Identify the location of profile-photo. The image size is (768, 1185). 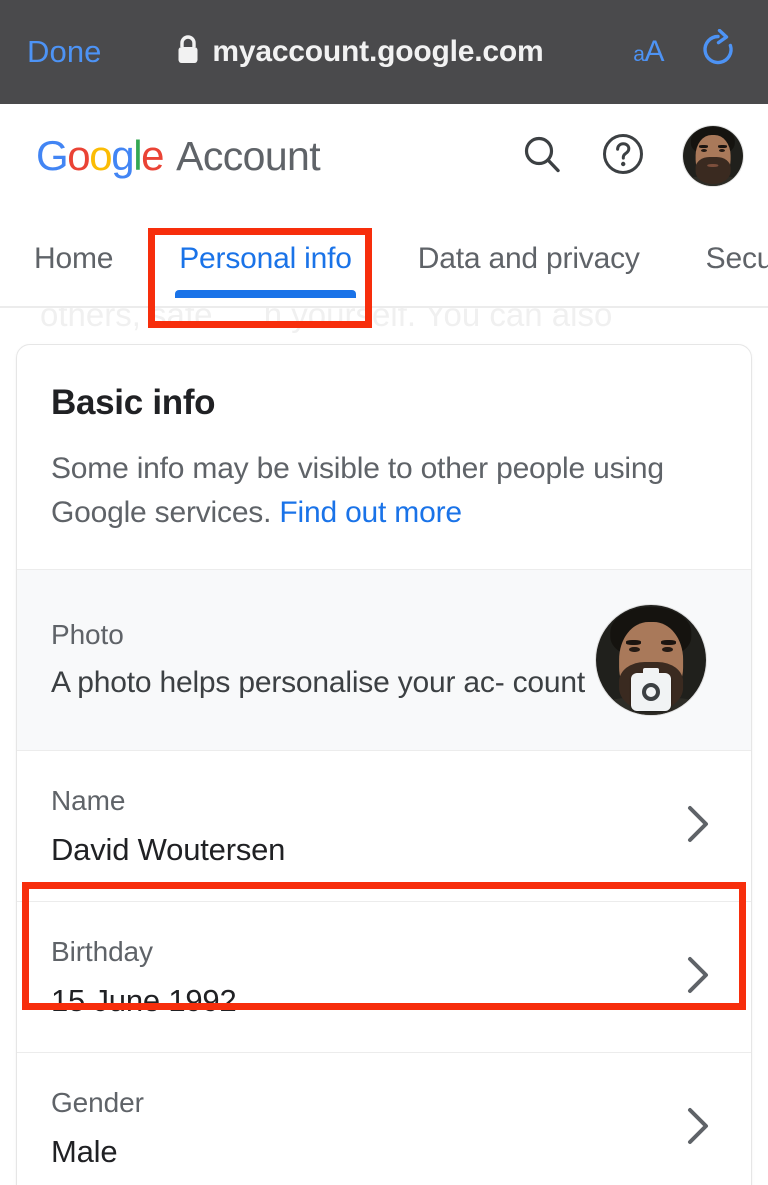
(651, 660).